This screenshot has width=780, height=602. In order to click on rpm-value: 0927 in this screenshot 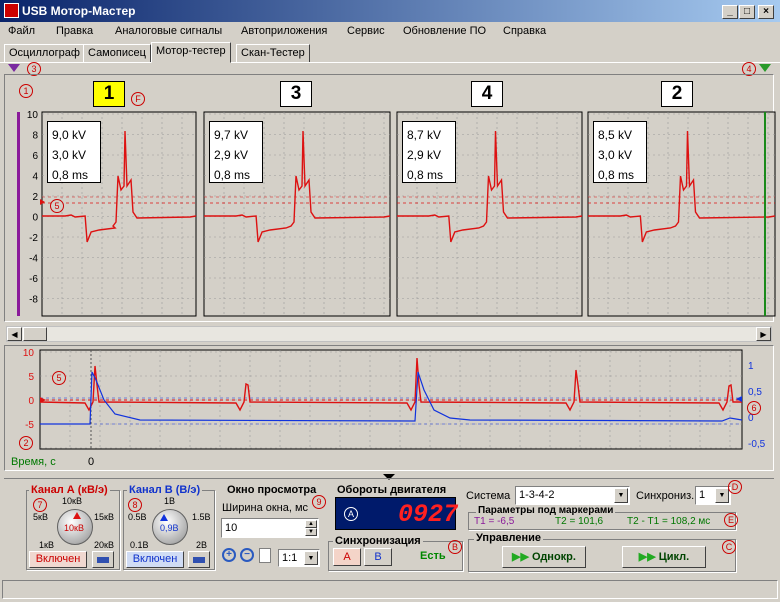, I will do `click(428, 514)`.